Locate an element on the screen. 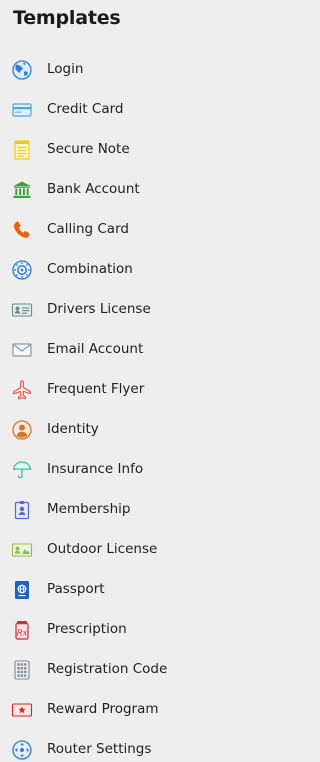 The image size is (320, 762). template-item-reward-program: Reward Program is located at coordinates (141, 710).